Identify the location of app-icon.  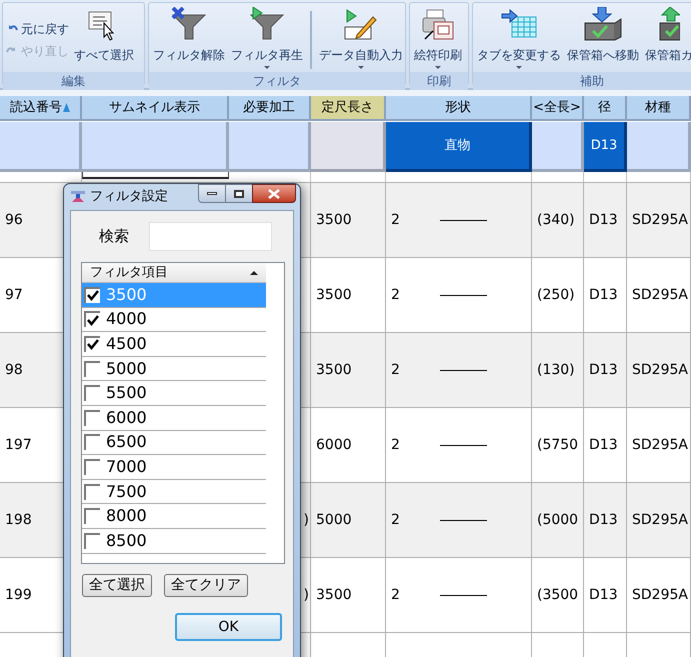
(78, 197).